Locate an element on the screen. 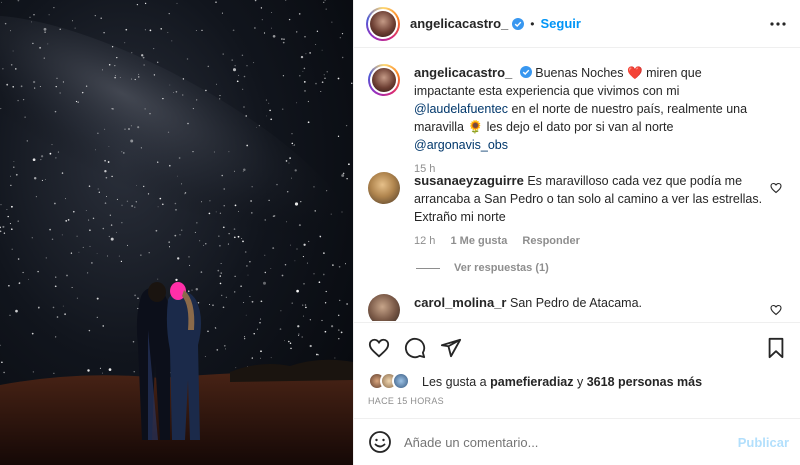  comment-text: San Pedro de Atacama. is located at coordinates (576, 303).